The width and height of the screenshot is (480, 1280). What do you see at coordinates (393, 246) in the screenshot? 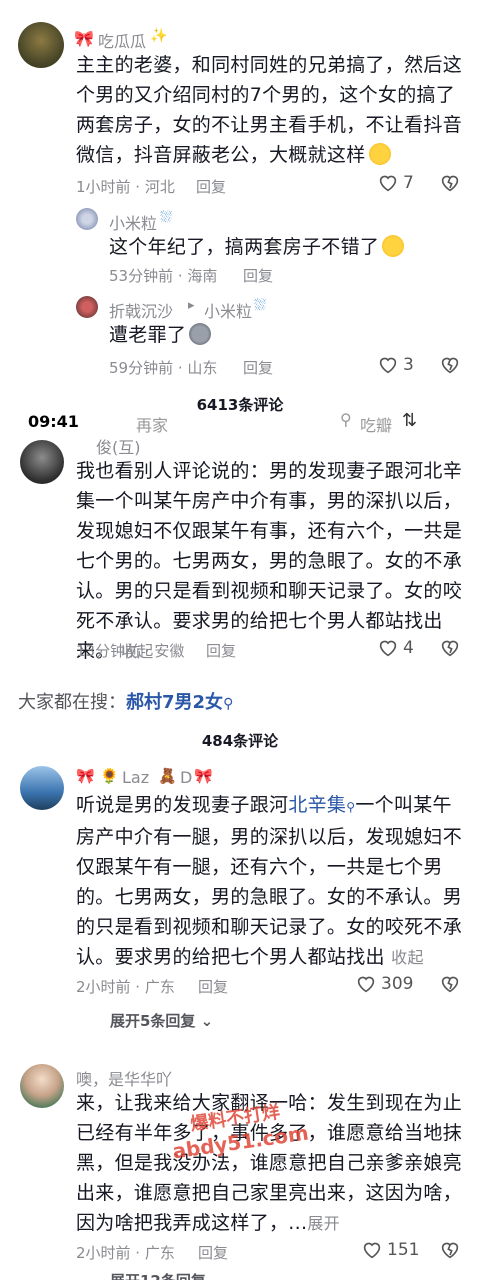
I see `emoji-icon` at bounding box center [393, 246].